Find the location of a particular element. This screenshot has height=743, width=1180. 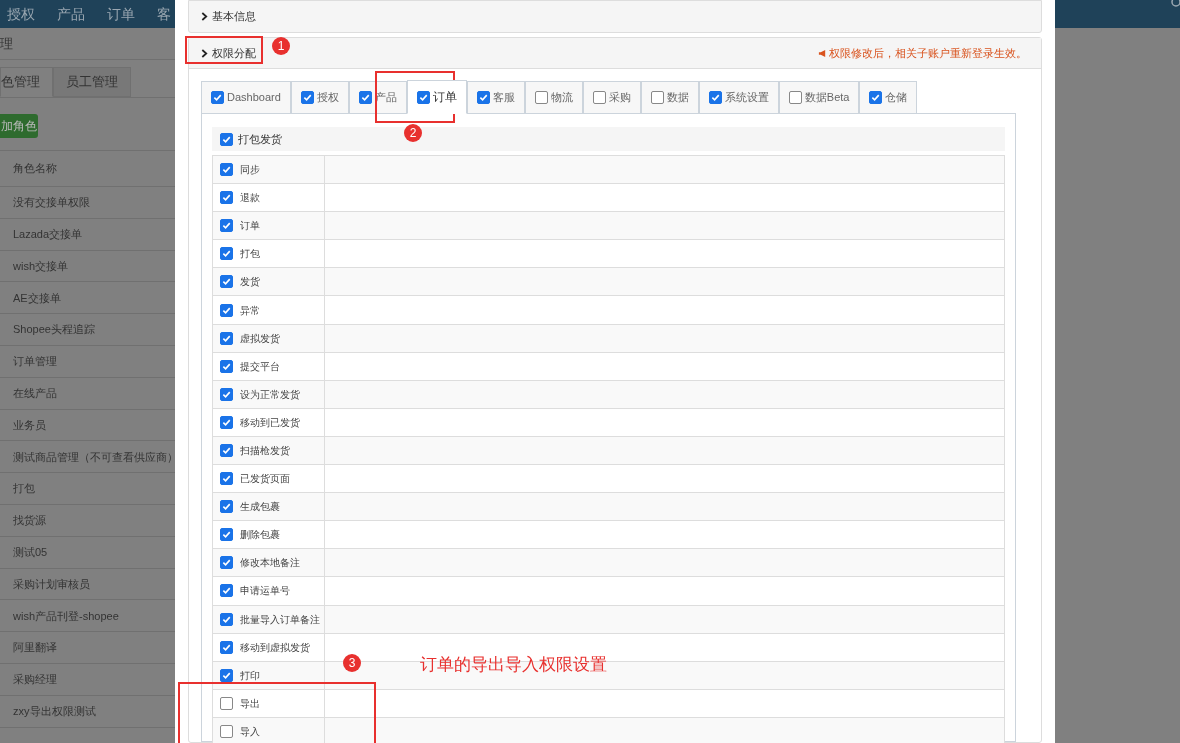

tab: 采购 is located at coordinates (611, 97).